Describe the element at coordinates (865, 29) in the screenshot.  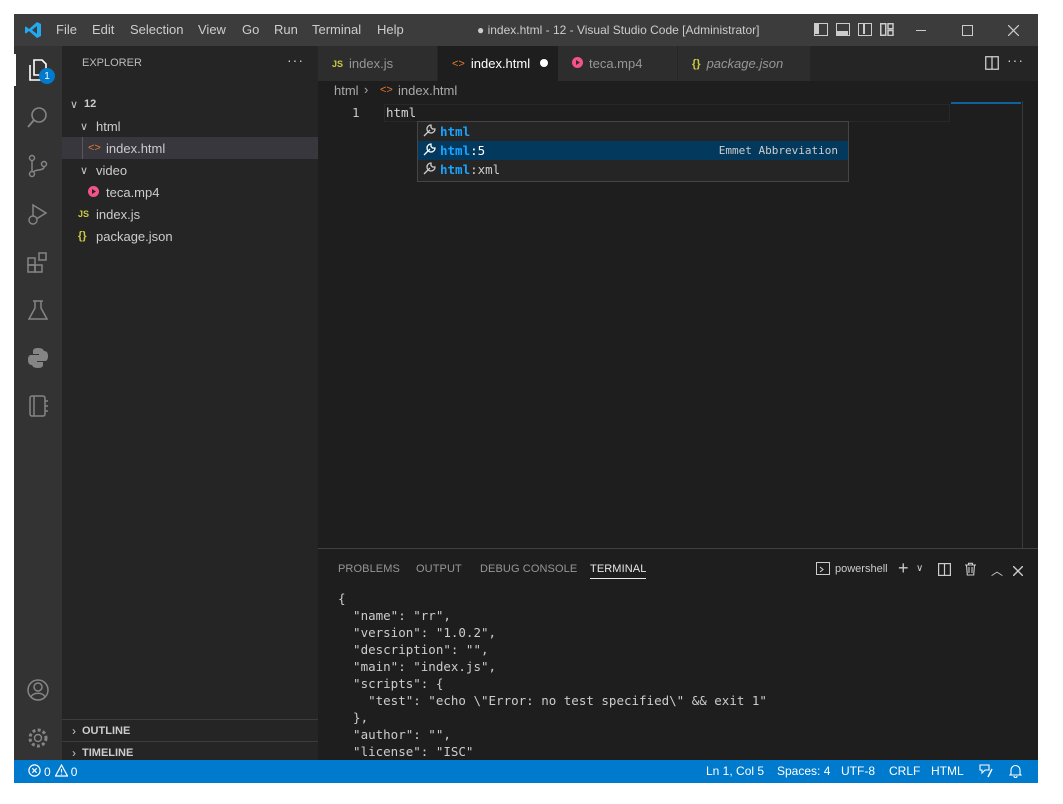
I see `toggle-secondary-sidebar-icon` at that location.